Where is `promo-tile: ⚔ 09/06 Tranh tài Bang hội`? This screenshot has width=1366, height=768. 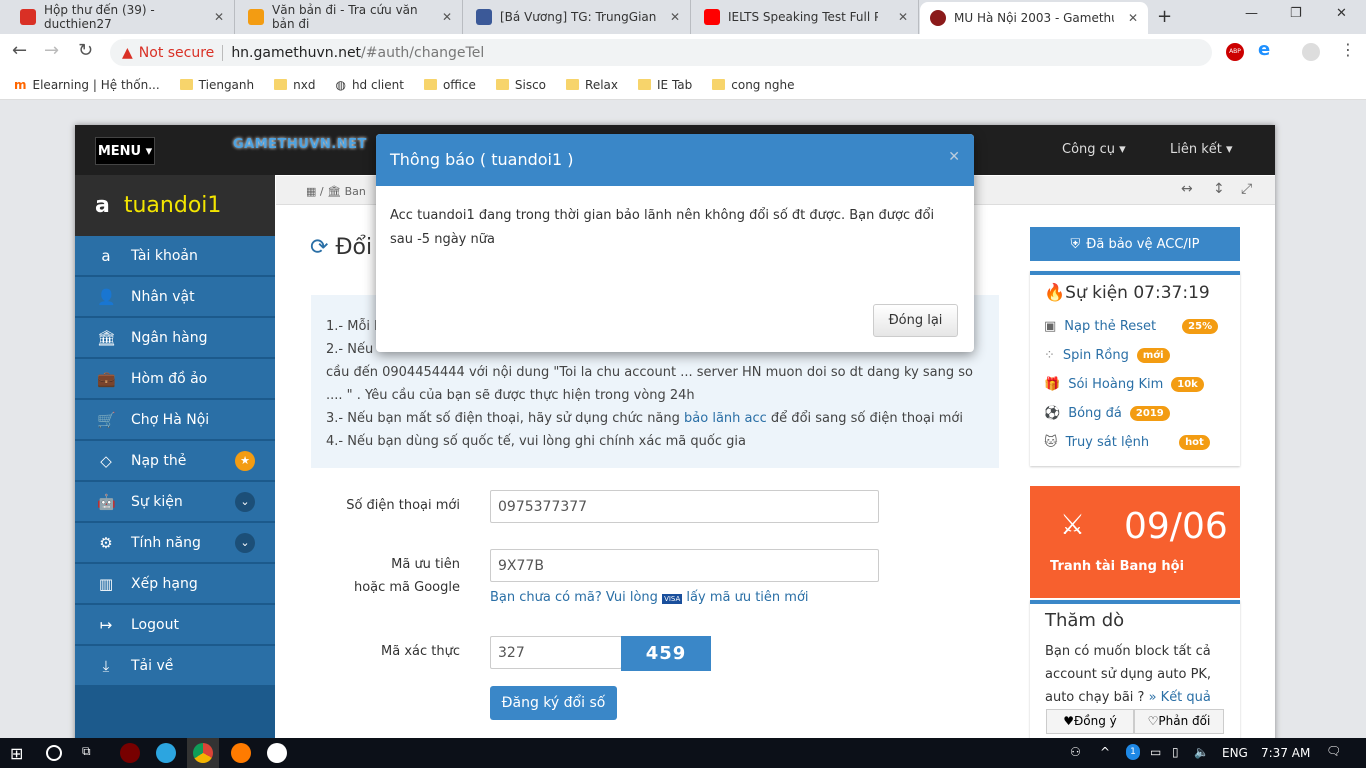 promo-tile: ⚔ 09/06 Tranh tài Bang hội is located at coordinates (1135, 542).